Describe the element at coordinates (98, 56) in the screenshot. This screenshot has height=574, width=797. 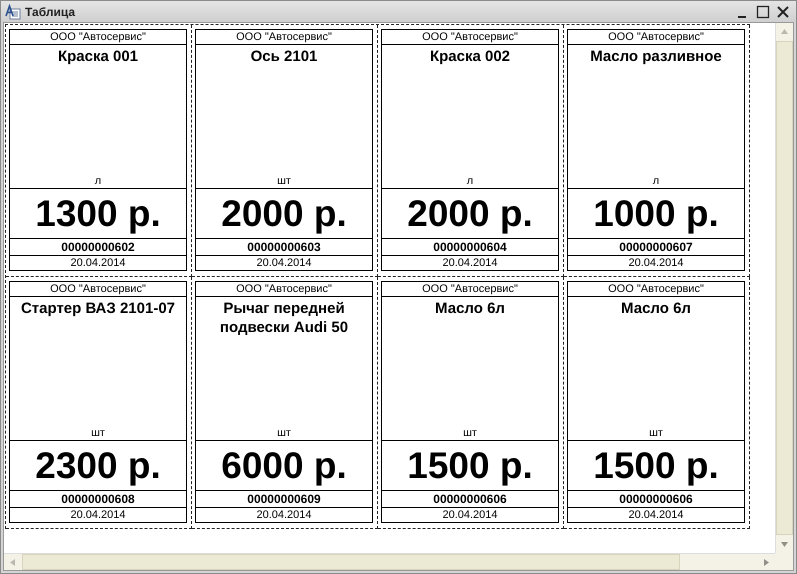
I see `product-name: Краска 001` at that location.